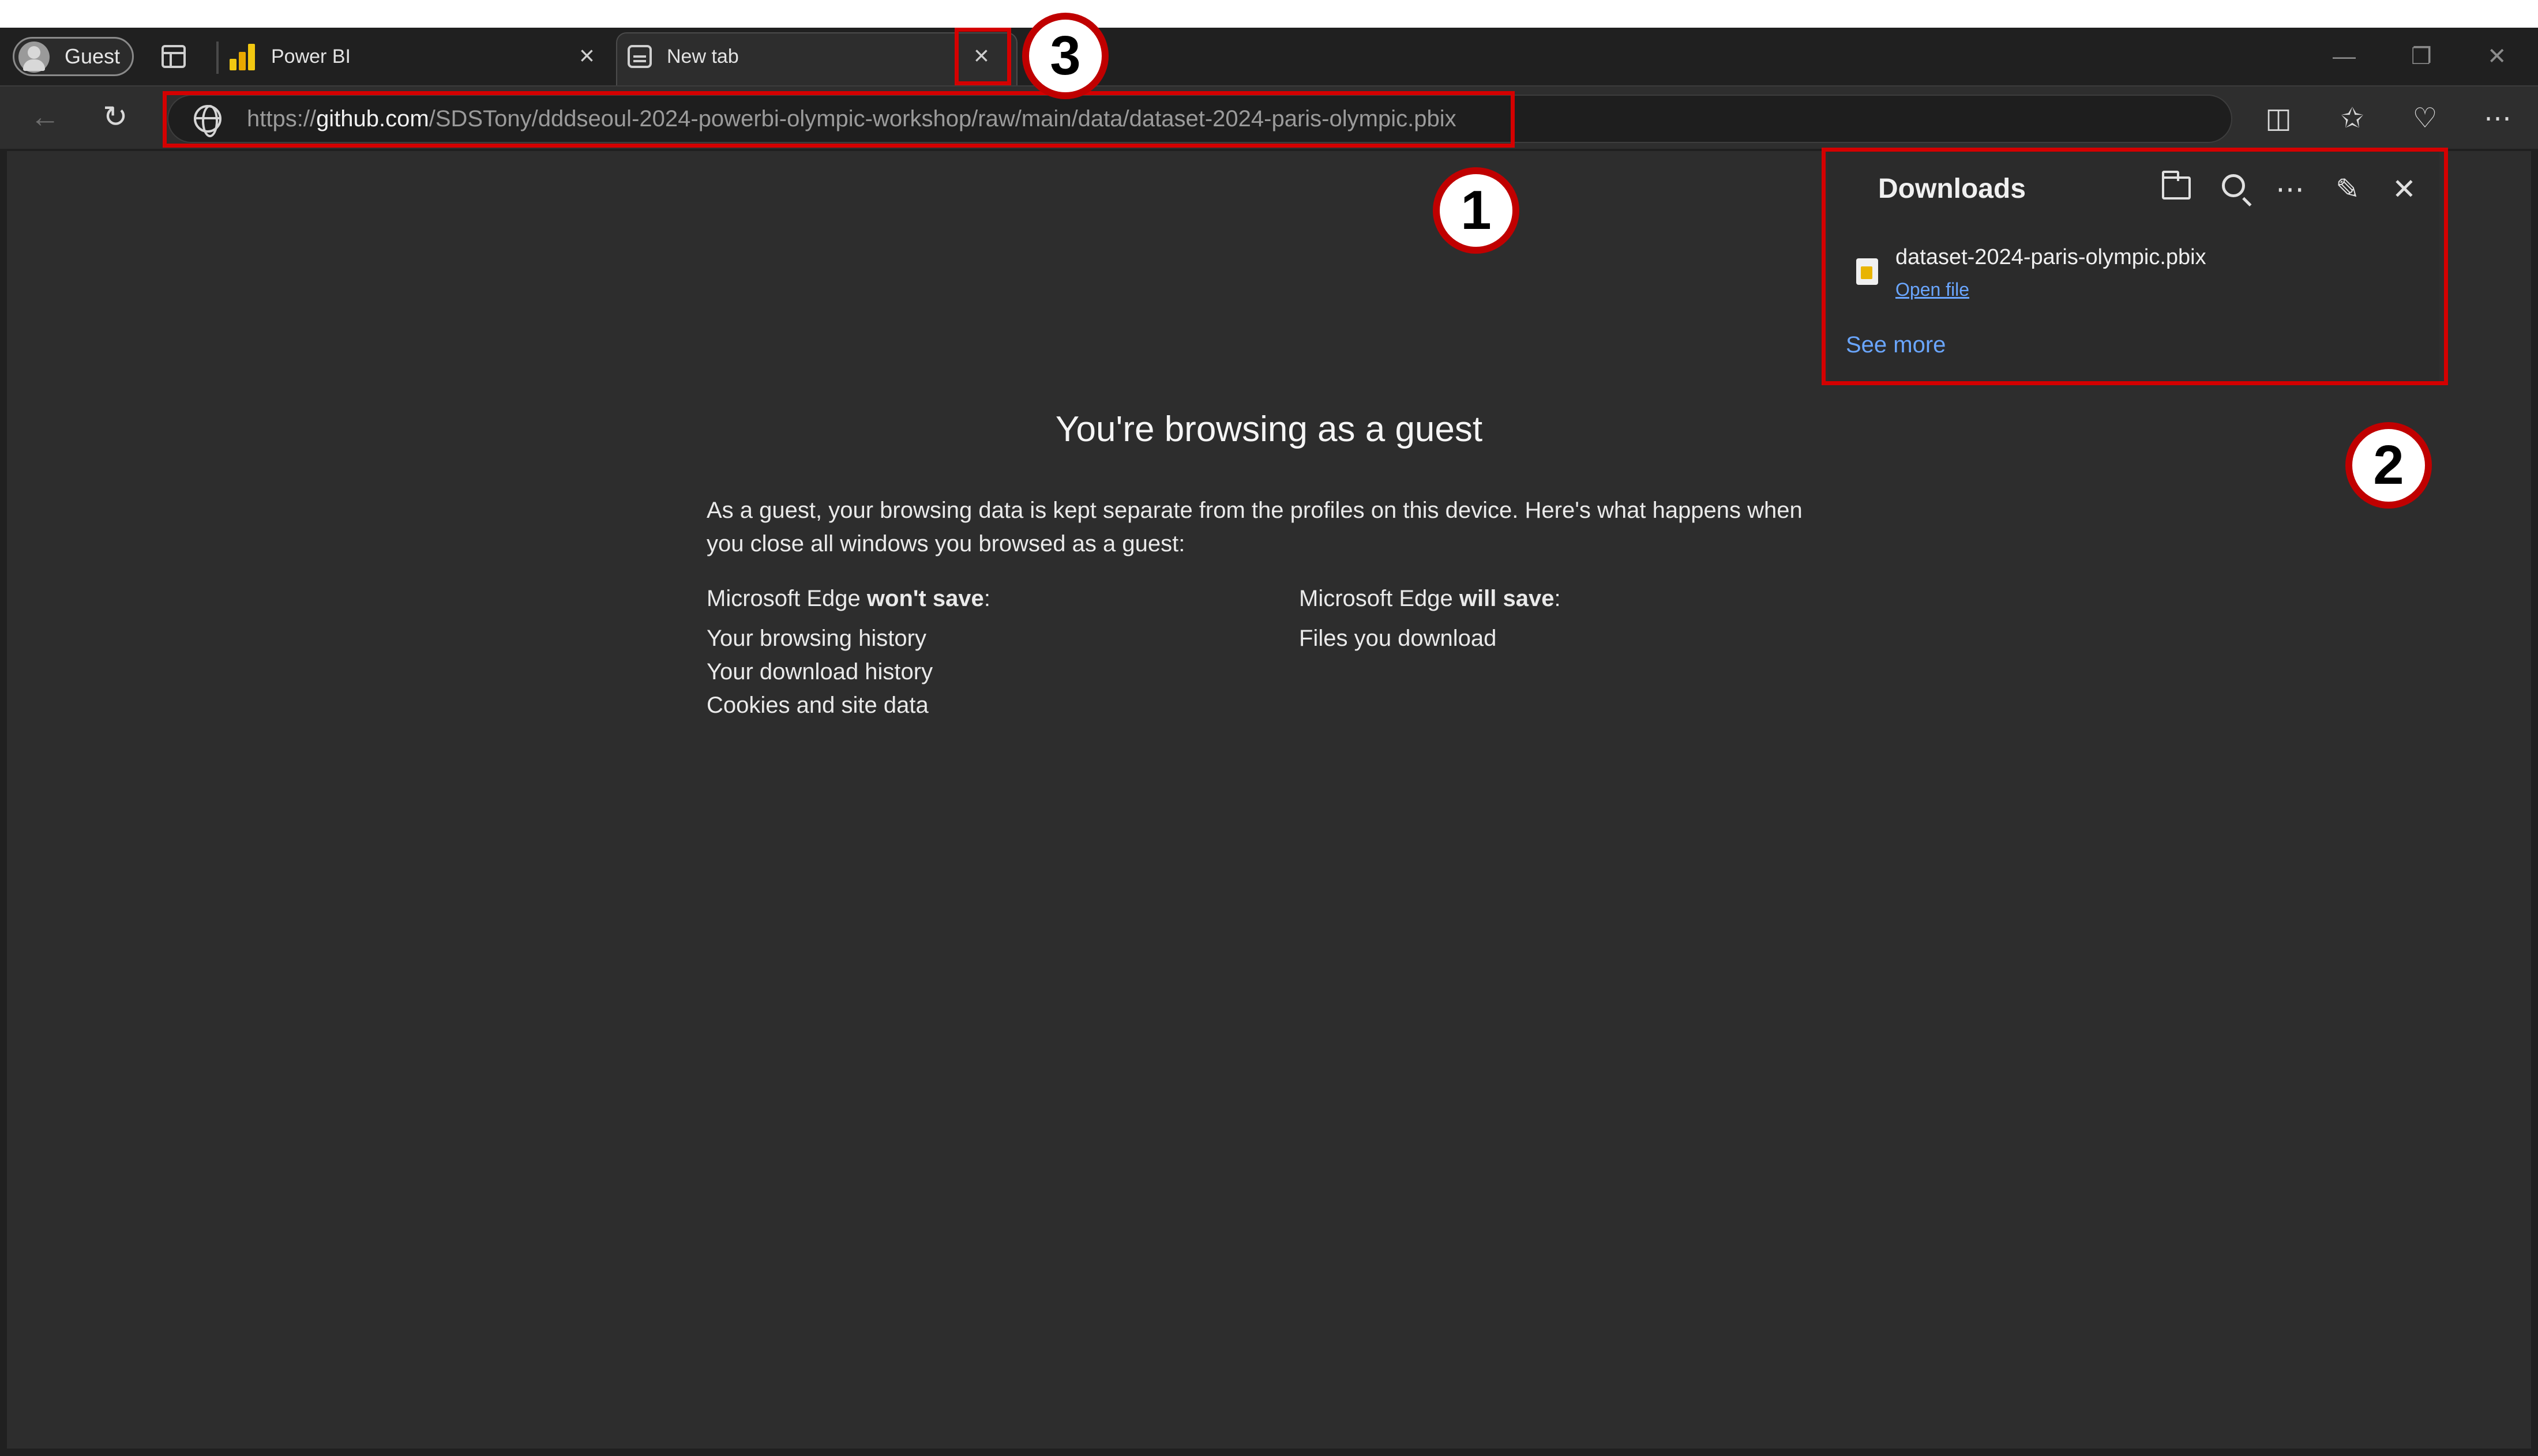 This screenshot has height=1456, width=2538. What do you see at coordinates (93, 56) in the screenshot?
I see `profile-name: Guest` at bounding box center [93, 56].